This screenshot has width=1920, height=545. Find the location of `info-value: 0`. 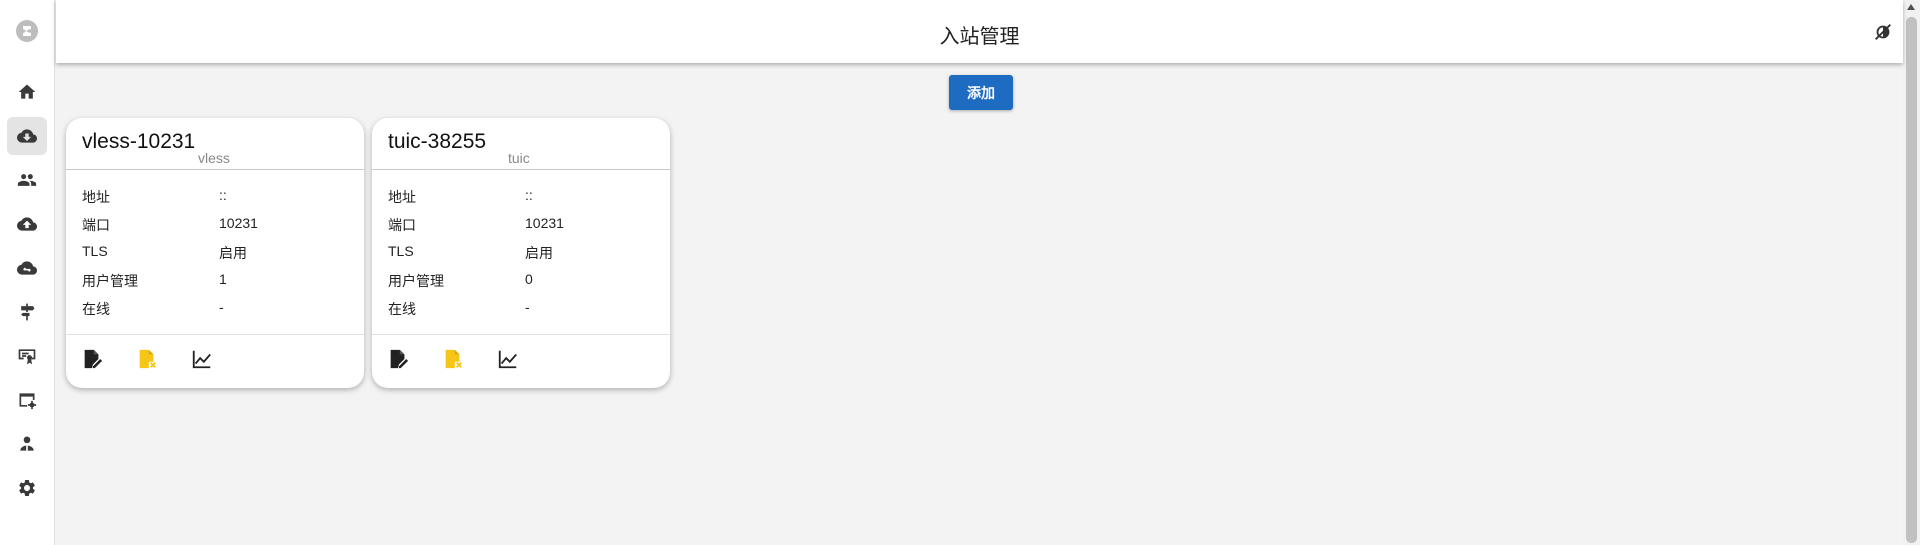

info-value: 0 is located at coordinates (529, 279).